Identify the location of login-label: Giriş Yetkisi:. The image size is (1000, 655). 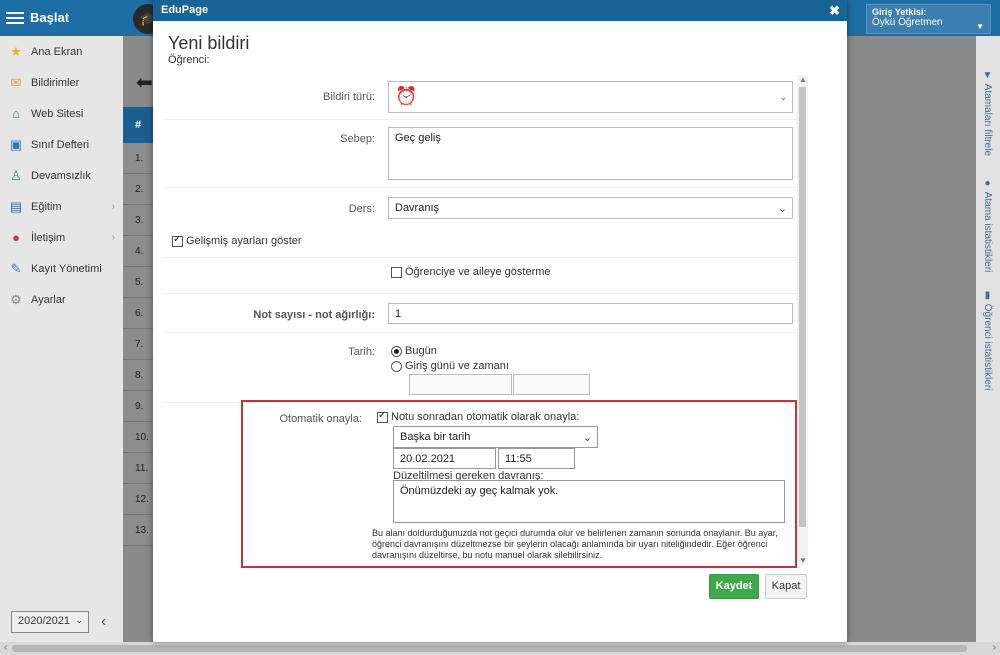
(899, 12).